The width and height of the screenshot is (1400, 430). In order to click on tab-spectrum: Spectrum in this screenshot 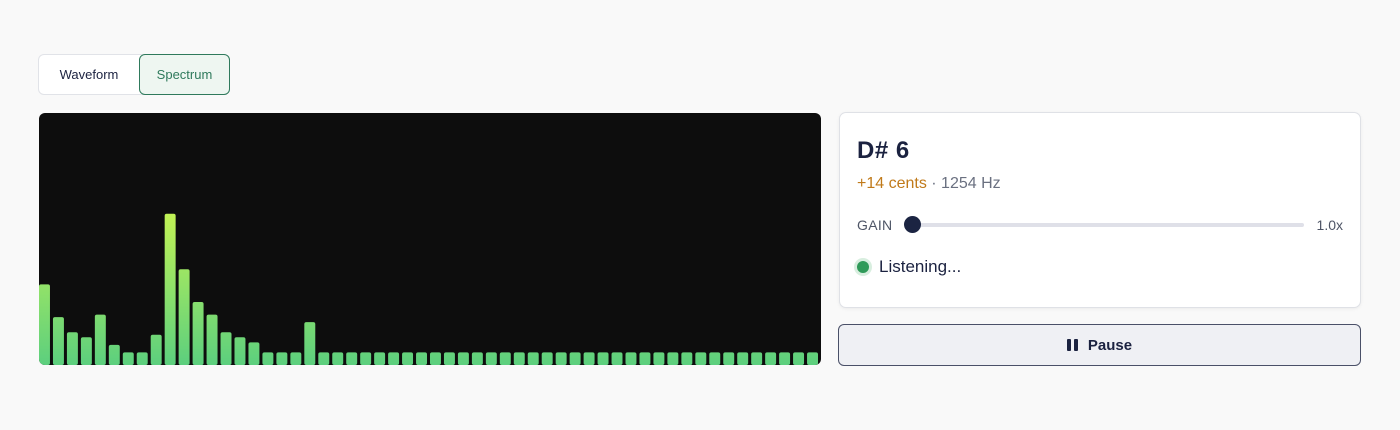, I will do `click(184, 74)`.